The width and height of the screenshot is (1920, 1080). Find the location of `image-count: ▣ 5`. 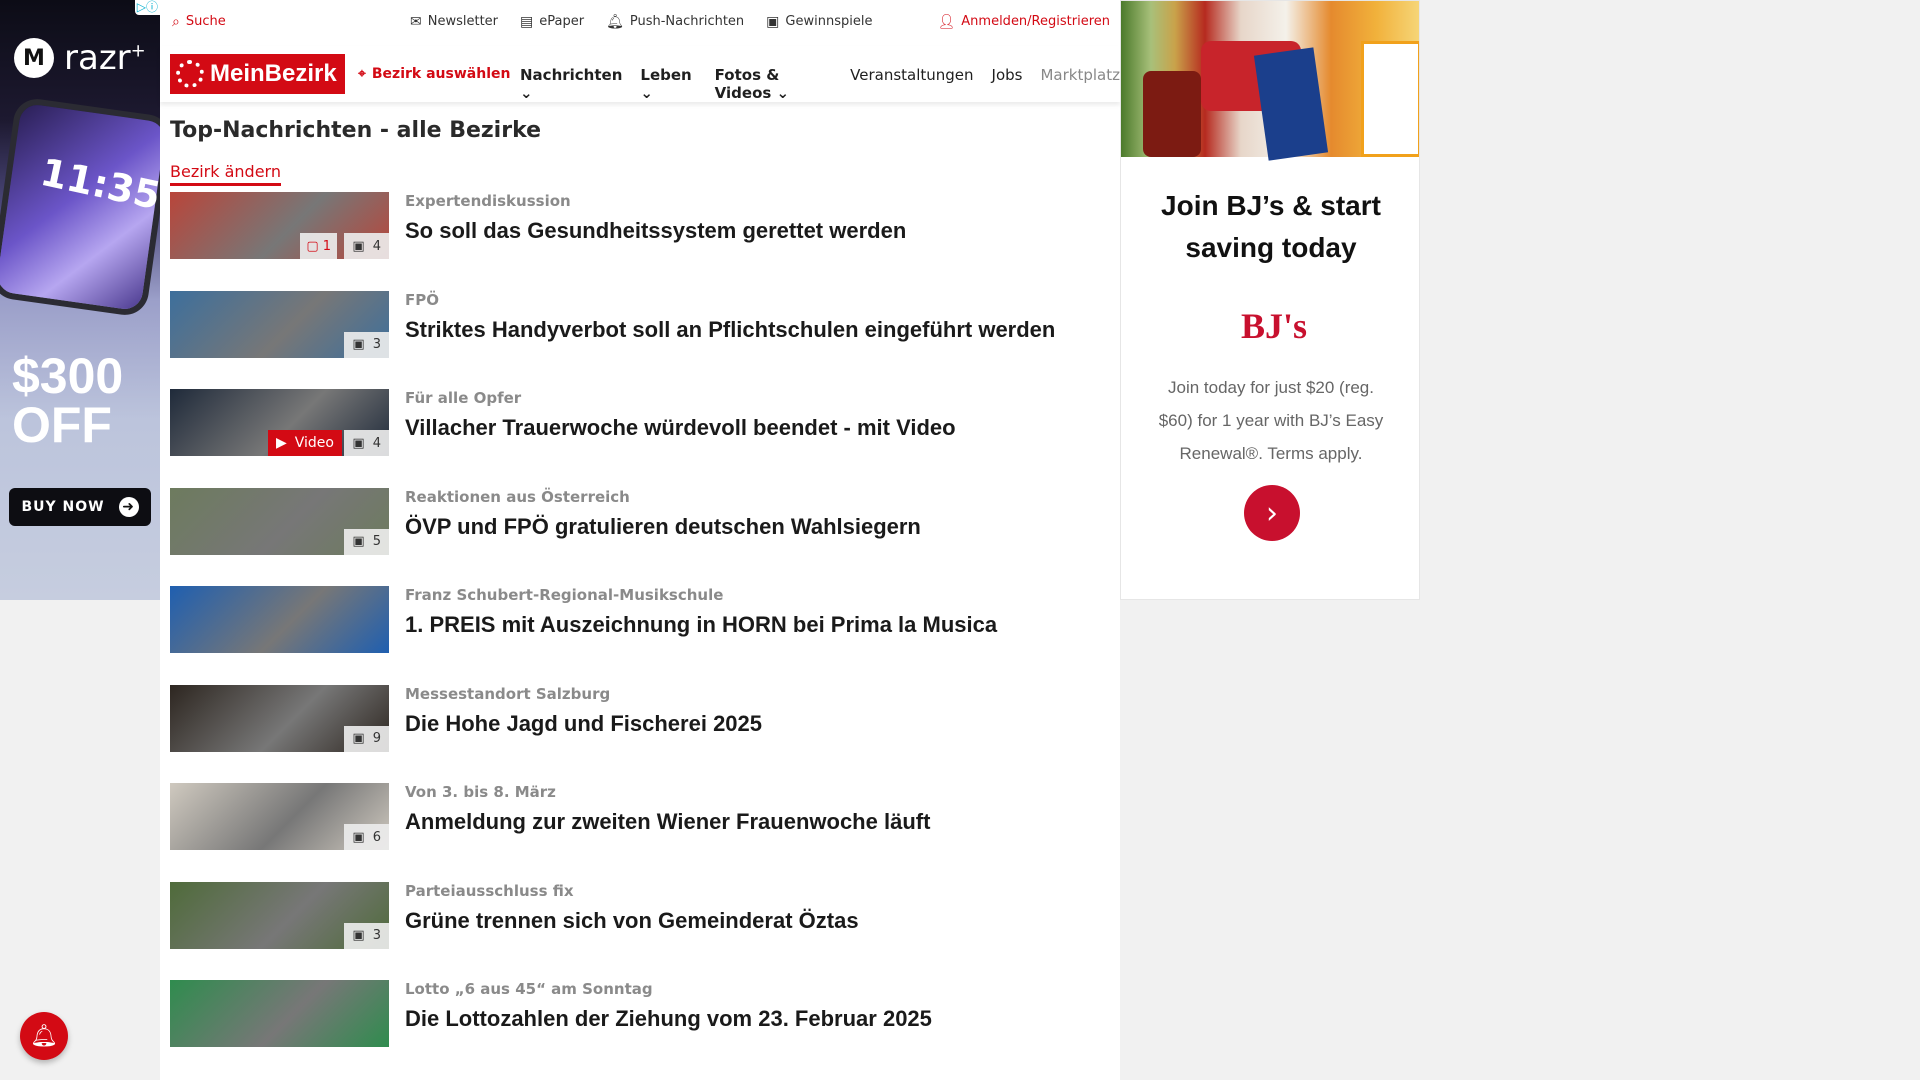

image-count: ▣ 5 is located at coordinates (366, 541).